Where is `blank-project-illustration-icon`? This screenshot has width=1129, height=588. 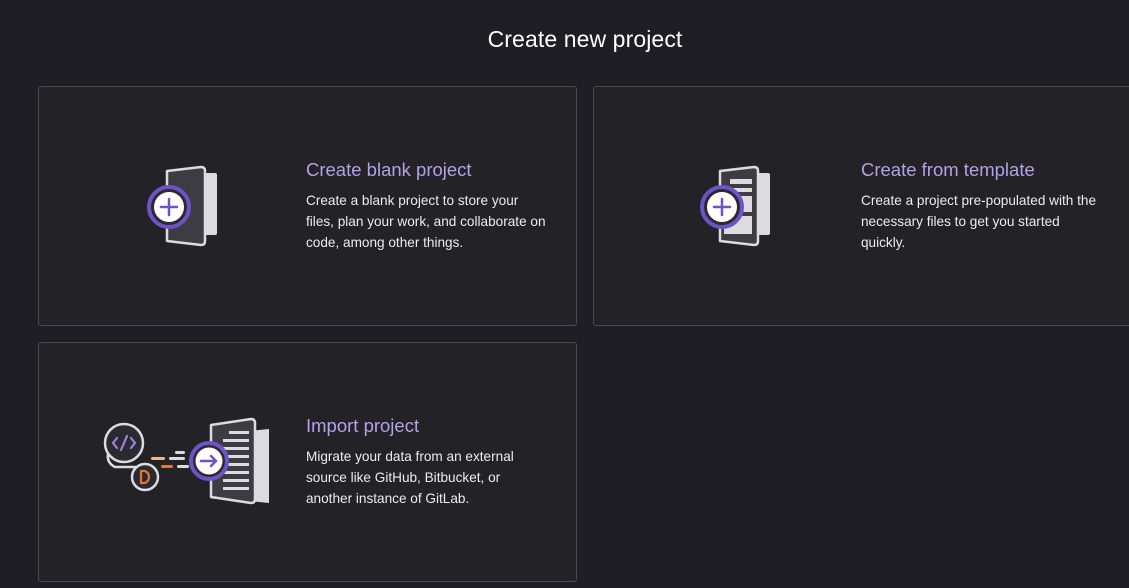 blank-project-illustration-icon is located at coordinates (192, 206).